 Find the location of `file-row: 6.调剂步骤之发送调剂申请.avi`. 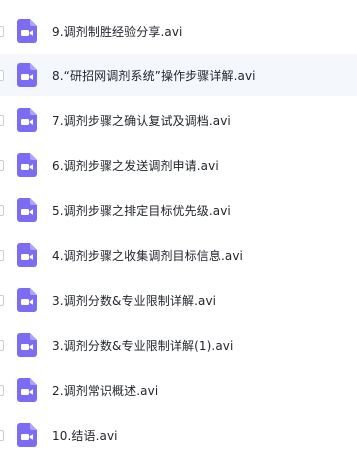

file-row: 6.调剂步骤之发送调剂申请.avi is located at coordinates (178, 165).